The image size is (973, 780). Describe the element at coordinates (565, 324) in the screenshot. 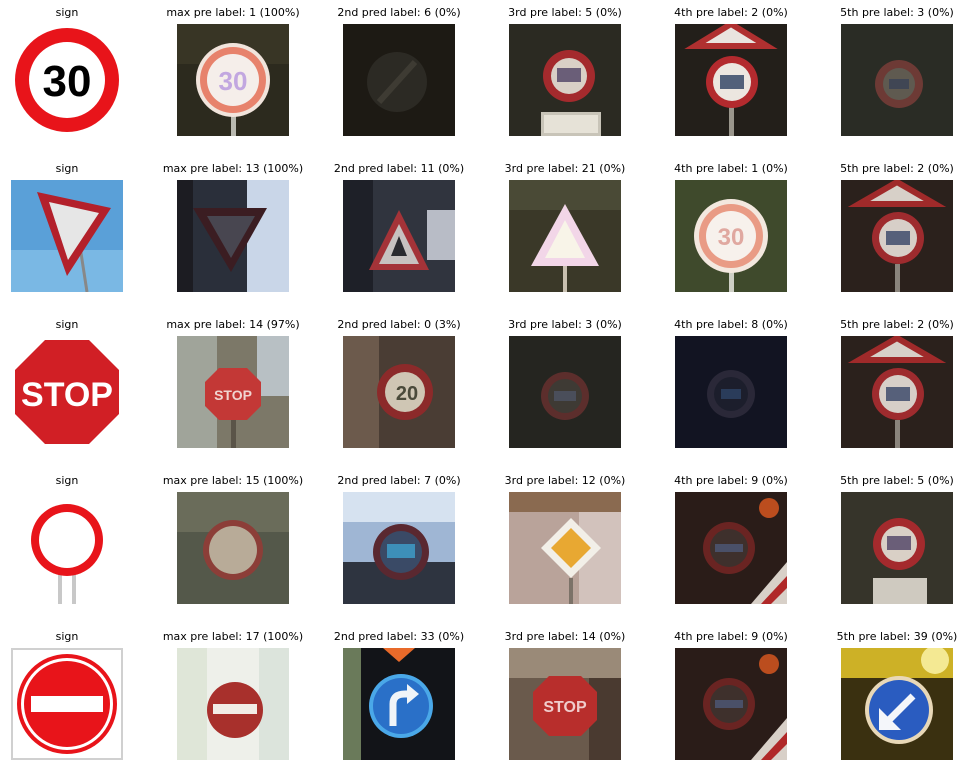

I see `caption: 3rd pre label: 3 (0%)` at that location.